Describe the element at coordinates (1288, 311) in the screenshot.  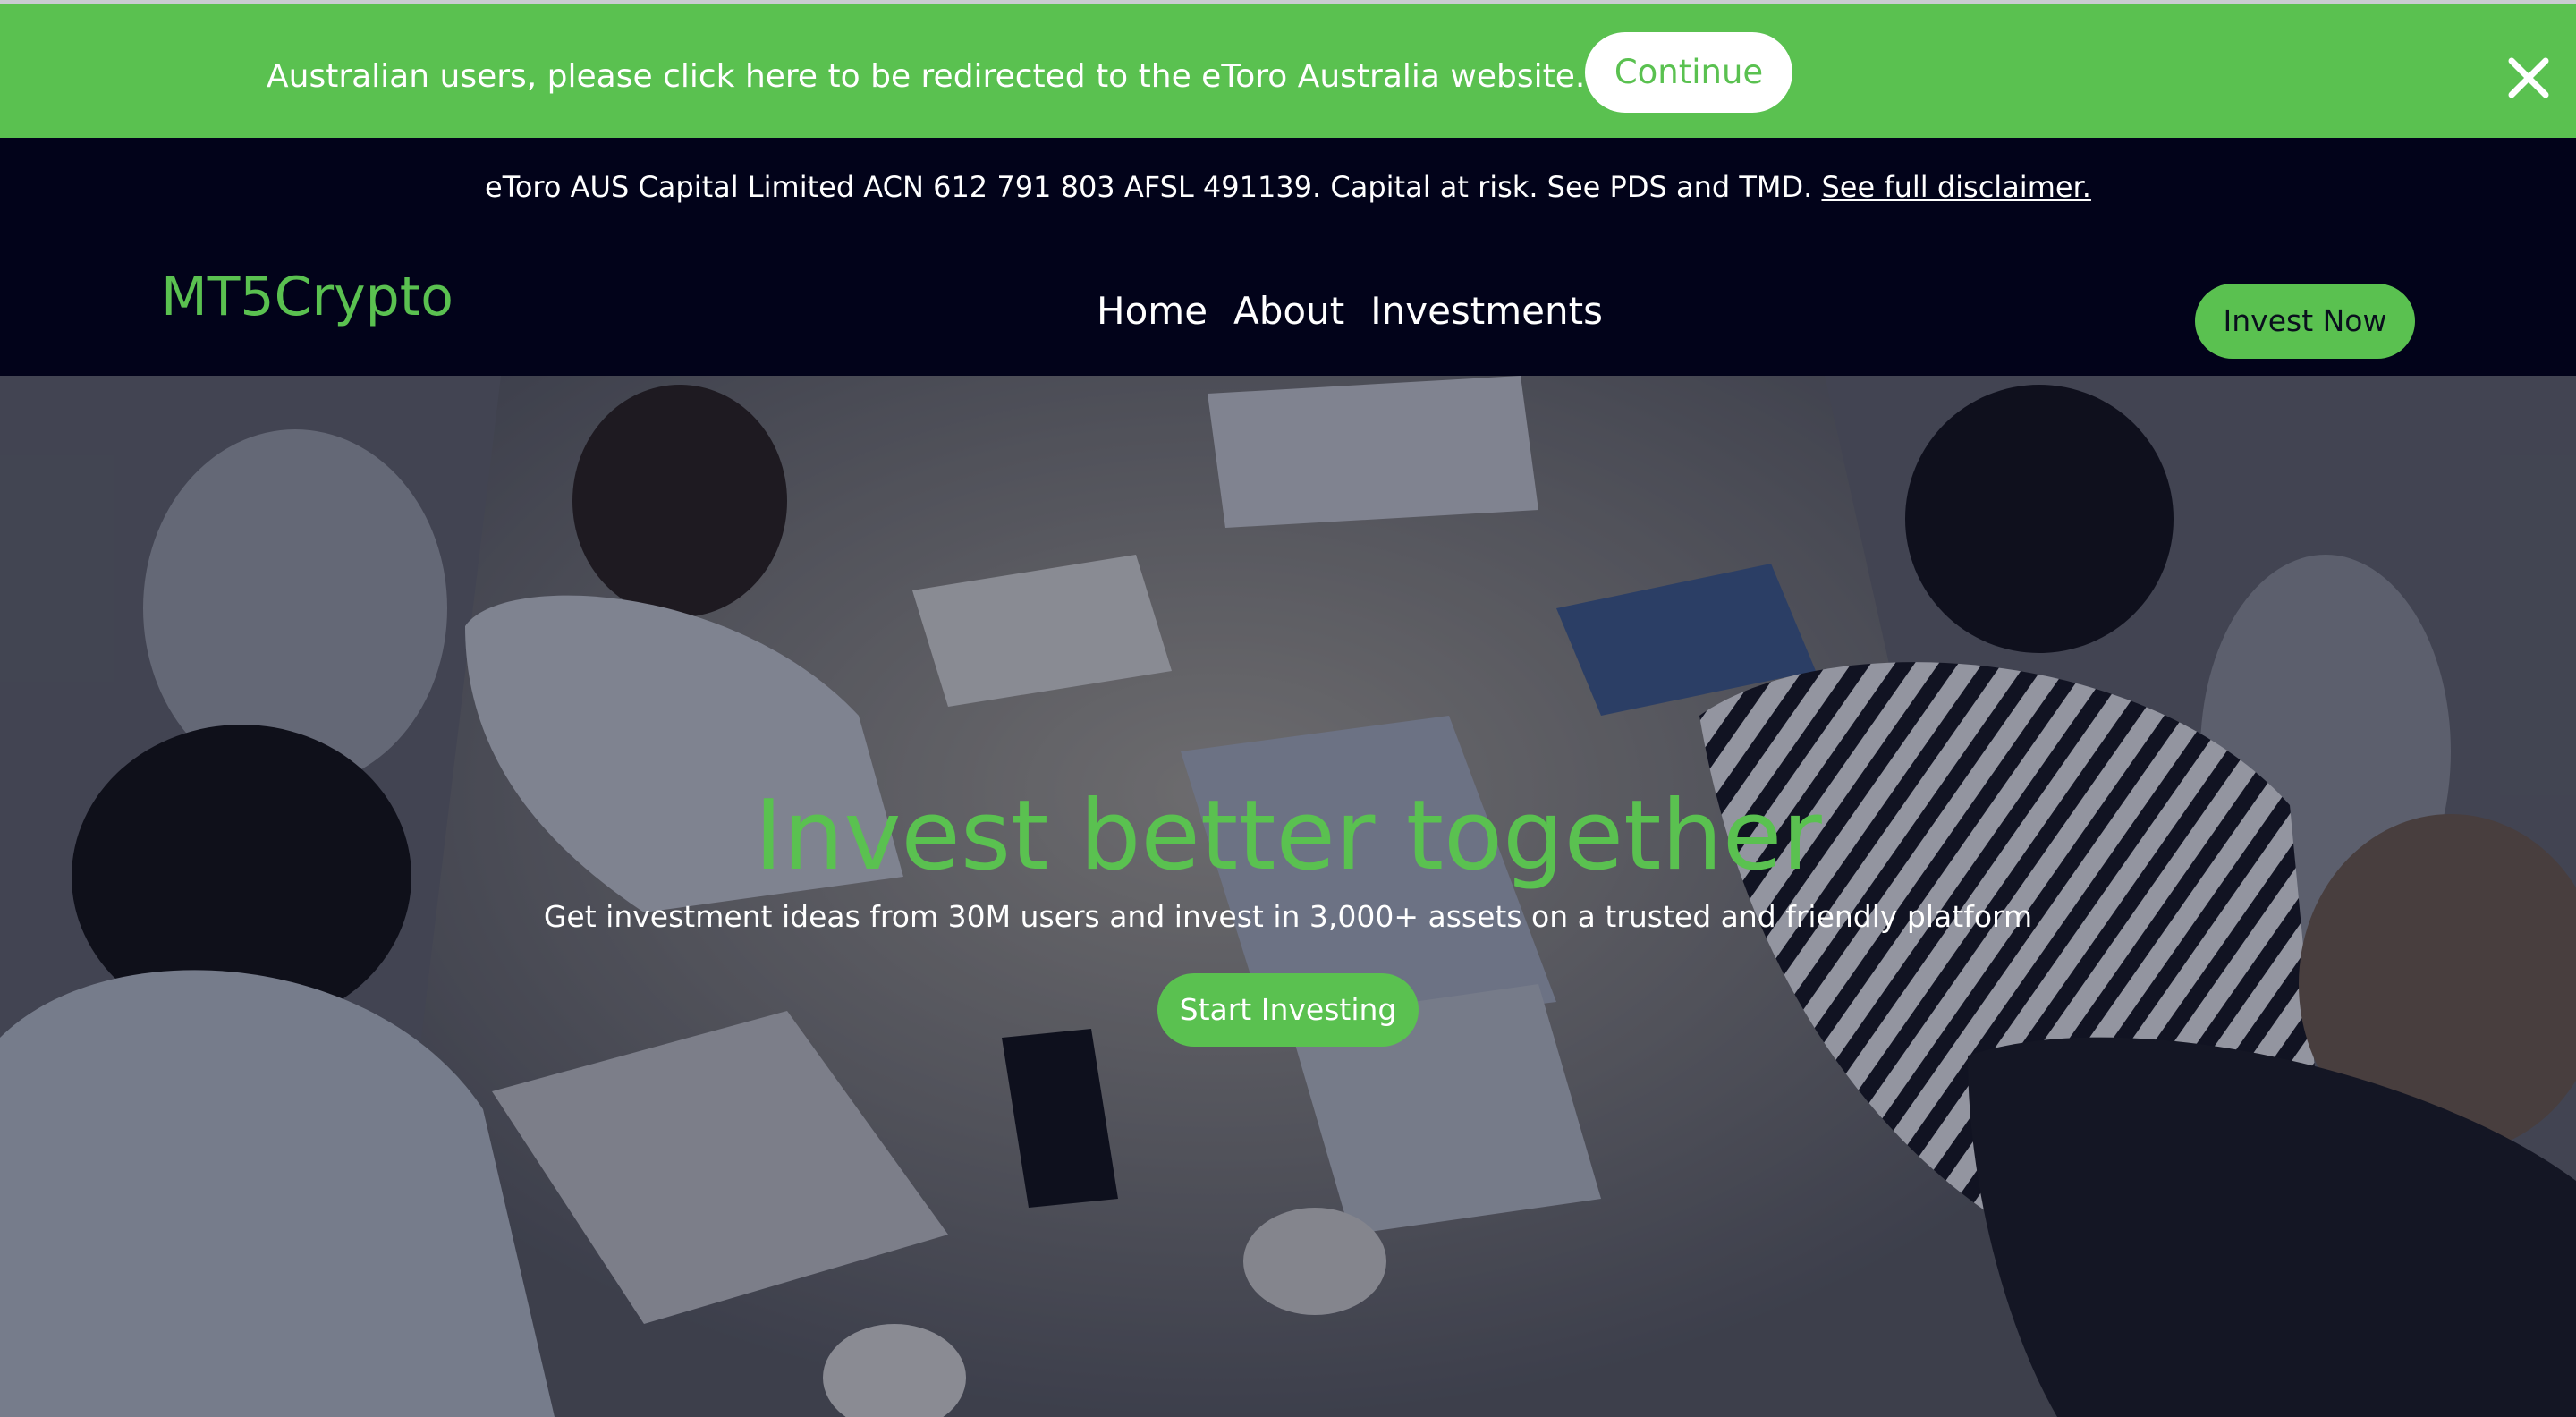
I see `nav-link-about: About` at that location.